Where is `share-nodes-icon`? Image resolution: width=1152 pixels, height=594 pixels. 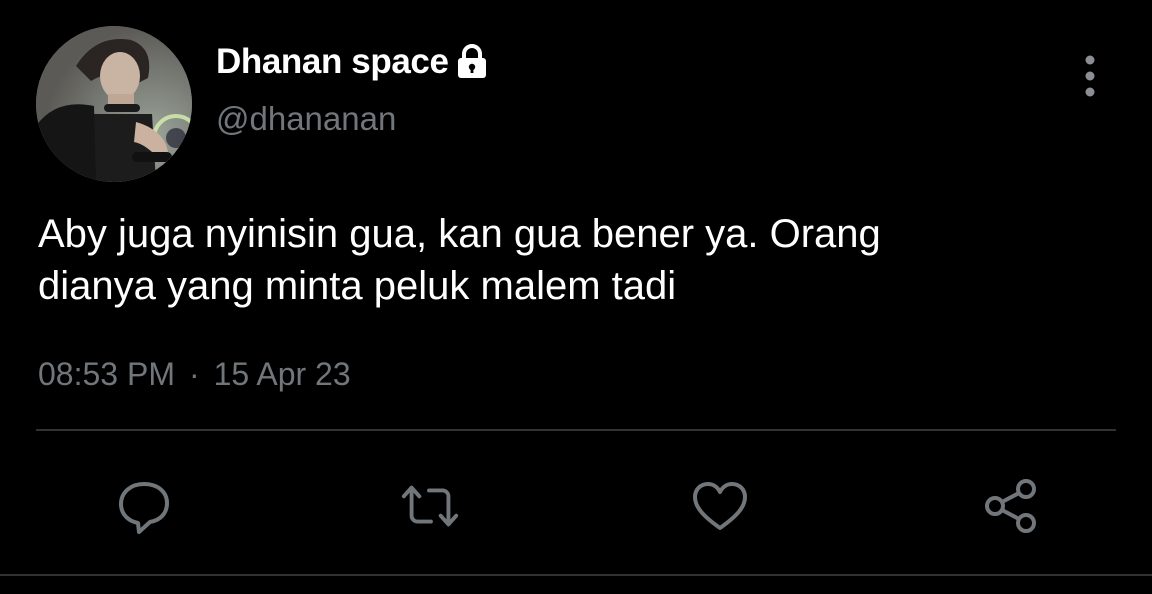 share-nodes-icon is located at coordinates (1010, 506).